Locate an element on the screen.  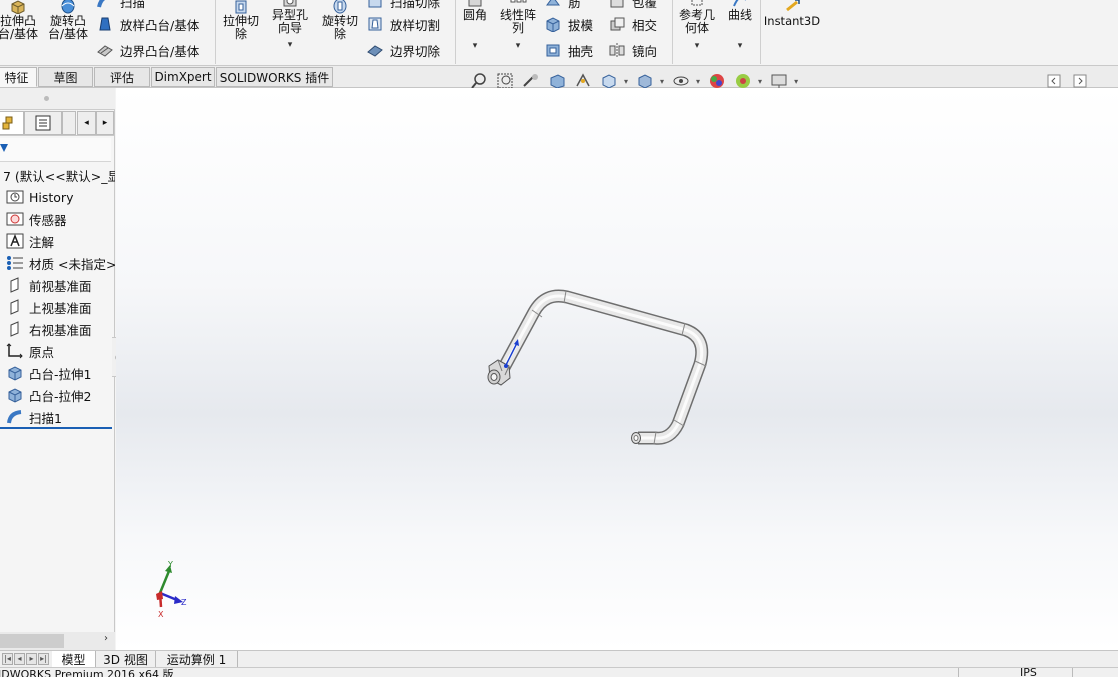
status-bar: IDWORKS Premium 2016 x64 版 IPS is located at coordinates (559, 672).